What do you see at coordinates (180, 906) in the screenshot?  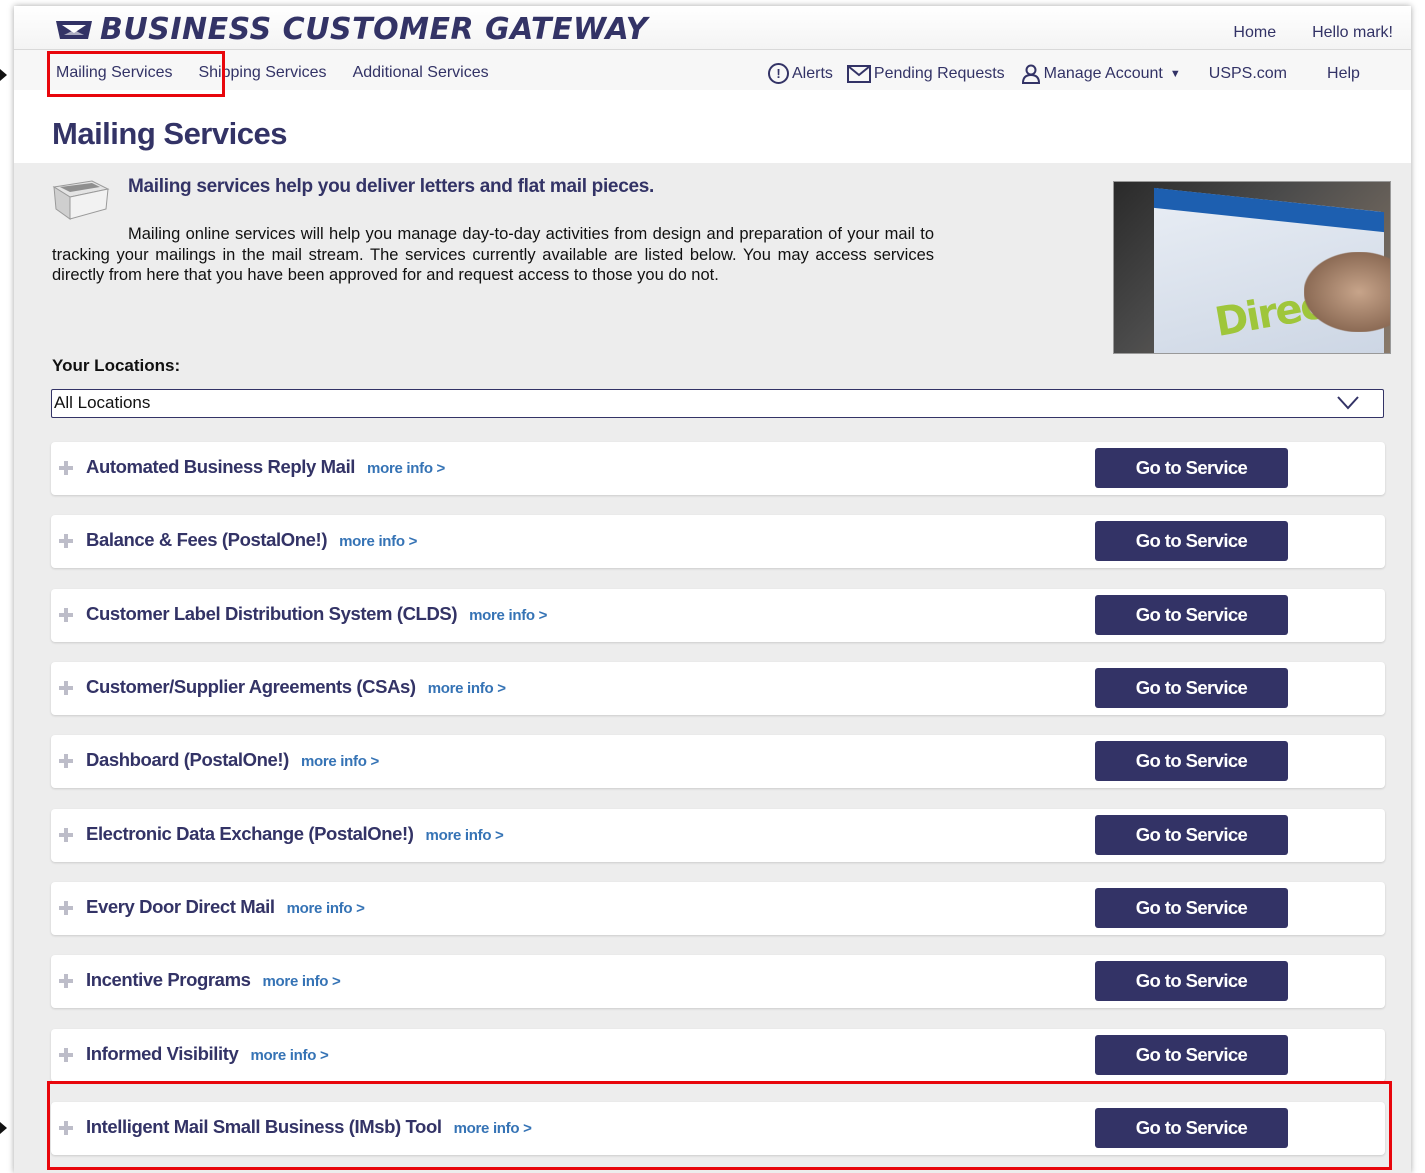 I see `service-name: Every Door Direct Mail` at bounding box center [180, 906].